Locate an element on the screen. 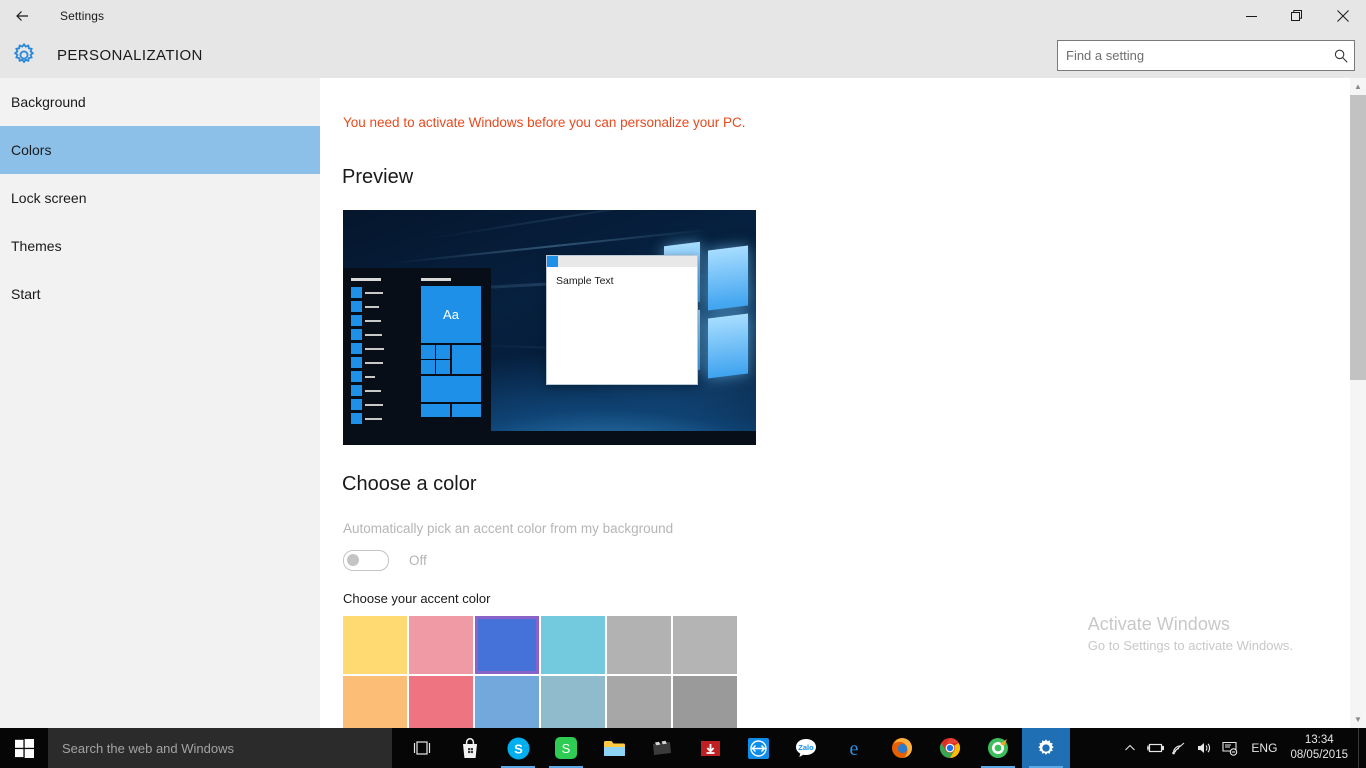 The image size is (1366, 768). settings-icon is located at coordinates (1046, 748).